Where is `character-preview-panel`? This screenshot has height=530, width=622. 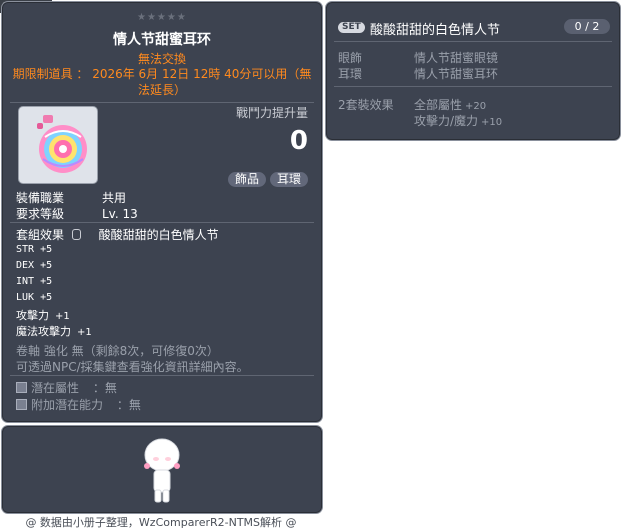
character-preview-panel is located at coordinates (162, 469).